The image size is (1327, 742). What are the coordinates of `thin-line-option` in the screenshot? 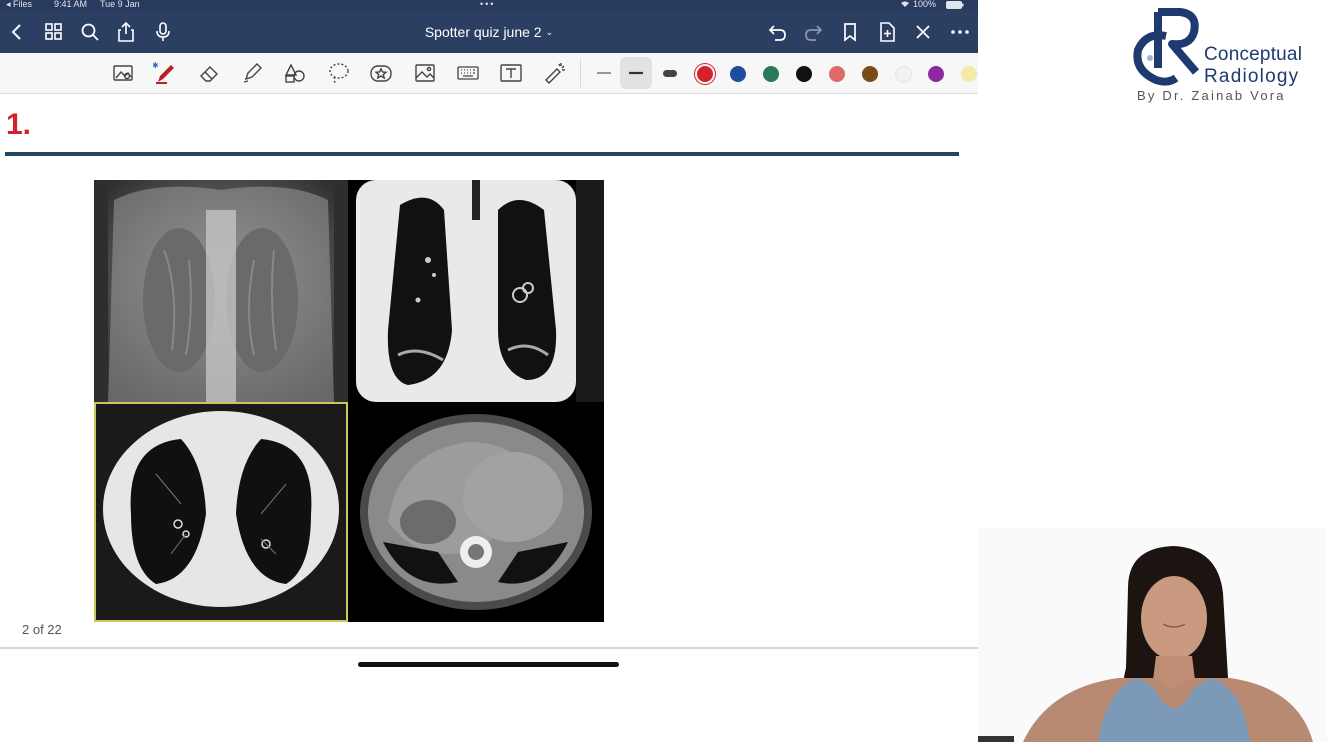 It's located at (604, 73).